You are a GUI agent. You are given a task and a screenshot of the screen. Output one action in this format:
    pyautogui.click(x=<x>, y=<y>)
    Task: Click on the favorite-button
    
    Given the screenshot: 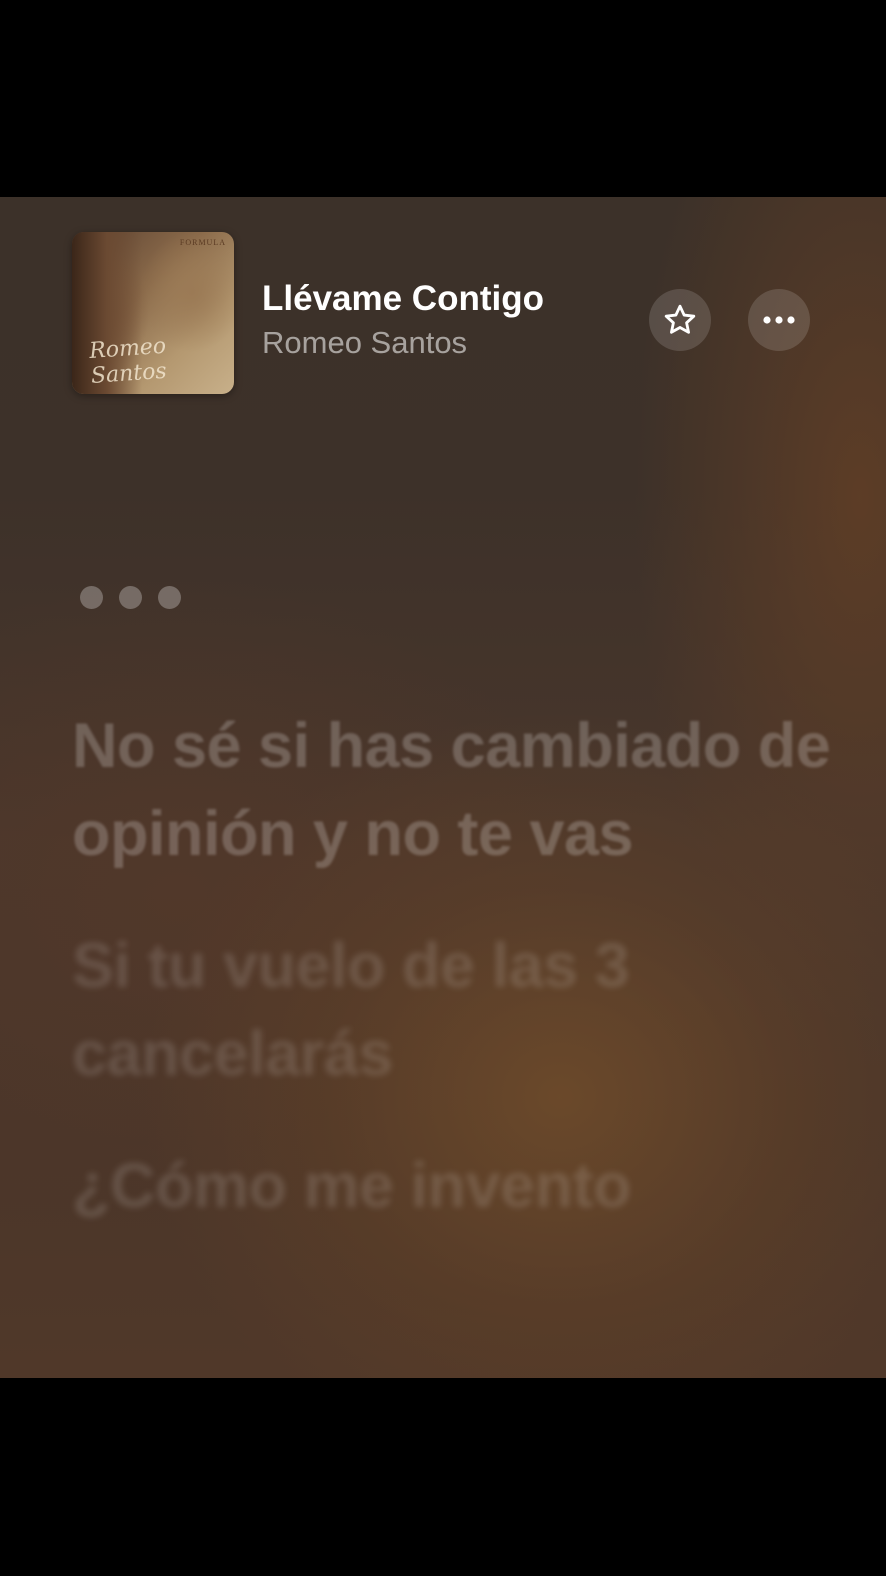 What is the action you would take?
    pyautogui.click(x=680, y=320)
    